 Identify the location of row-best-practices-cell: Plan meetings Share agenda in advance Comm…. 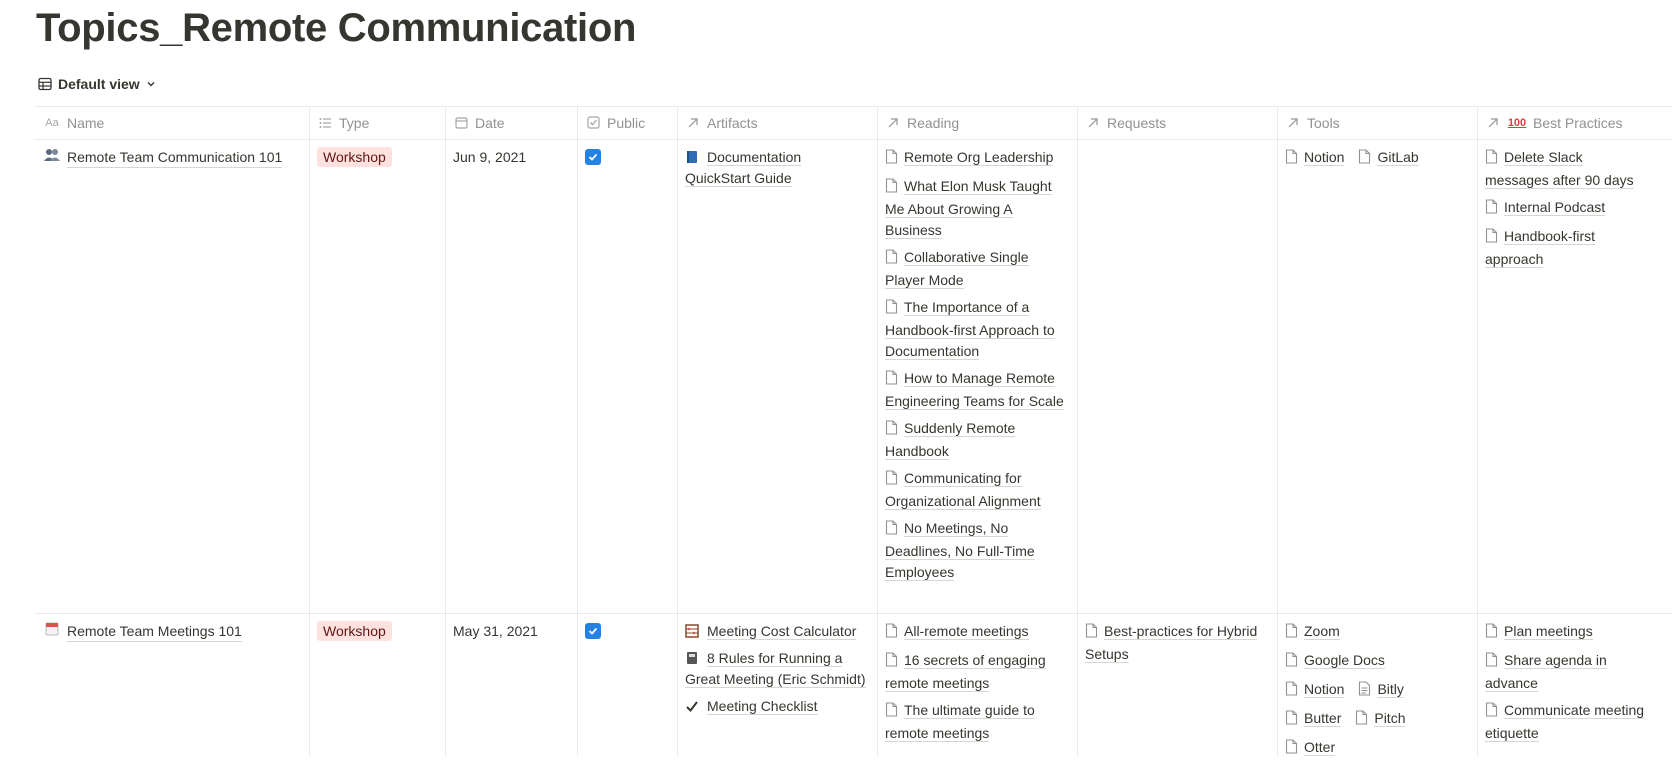
(1565, 678).